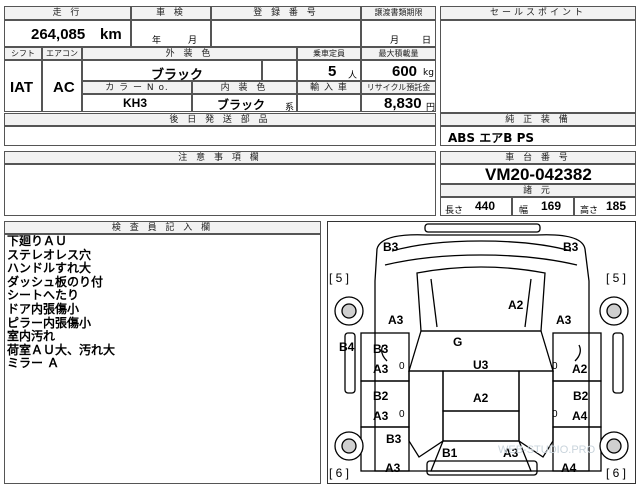 This screenshot has width=640, height=484. Describe the element at coordinates (491, 138) in the screenshot. I see `genuine-equipment-value: ABS エアB PS` at that location.